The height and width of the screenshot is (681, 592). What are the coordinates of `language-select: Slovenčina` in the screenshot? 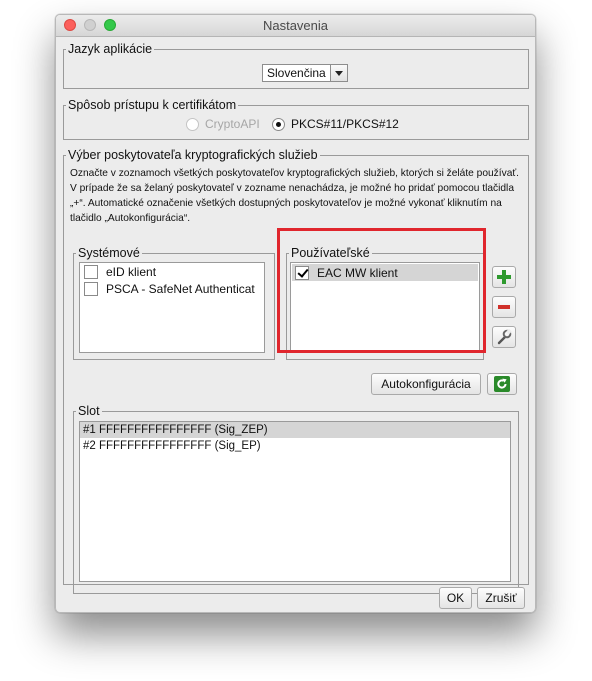 It's located at (305, 73).